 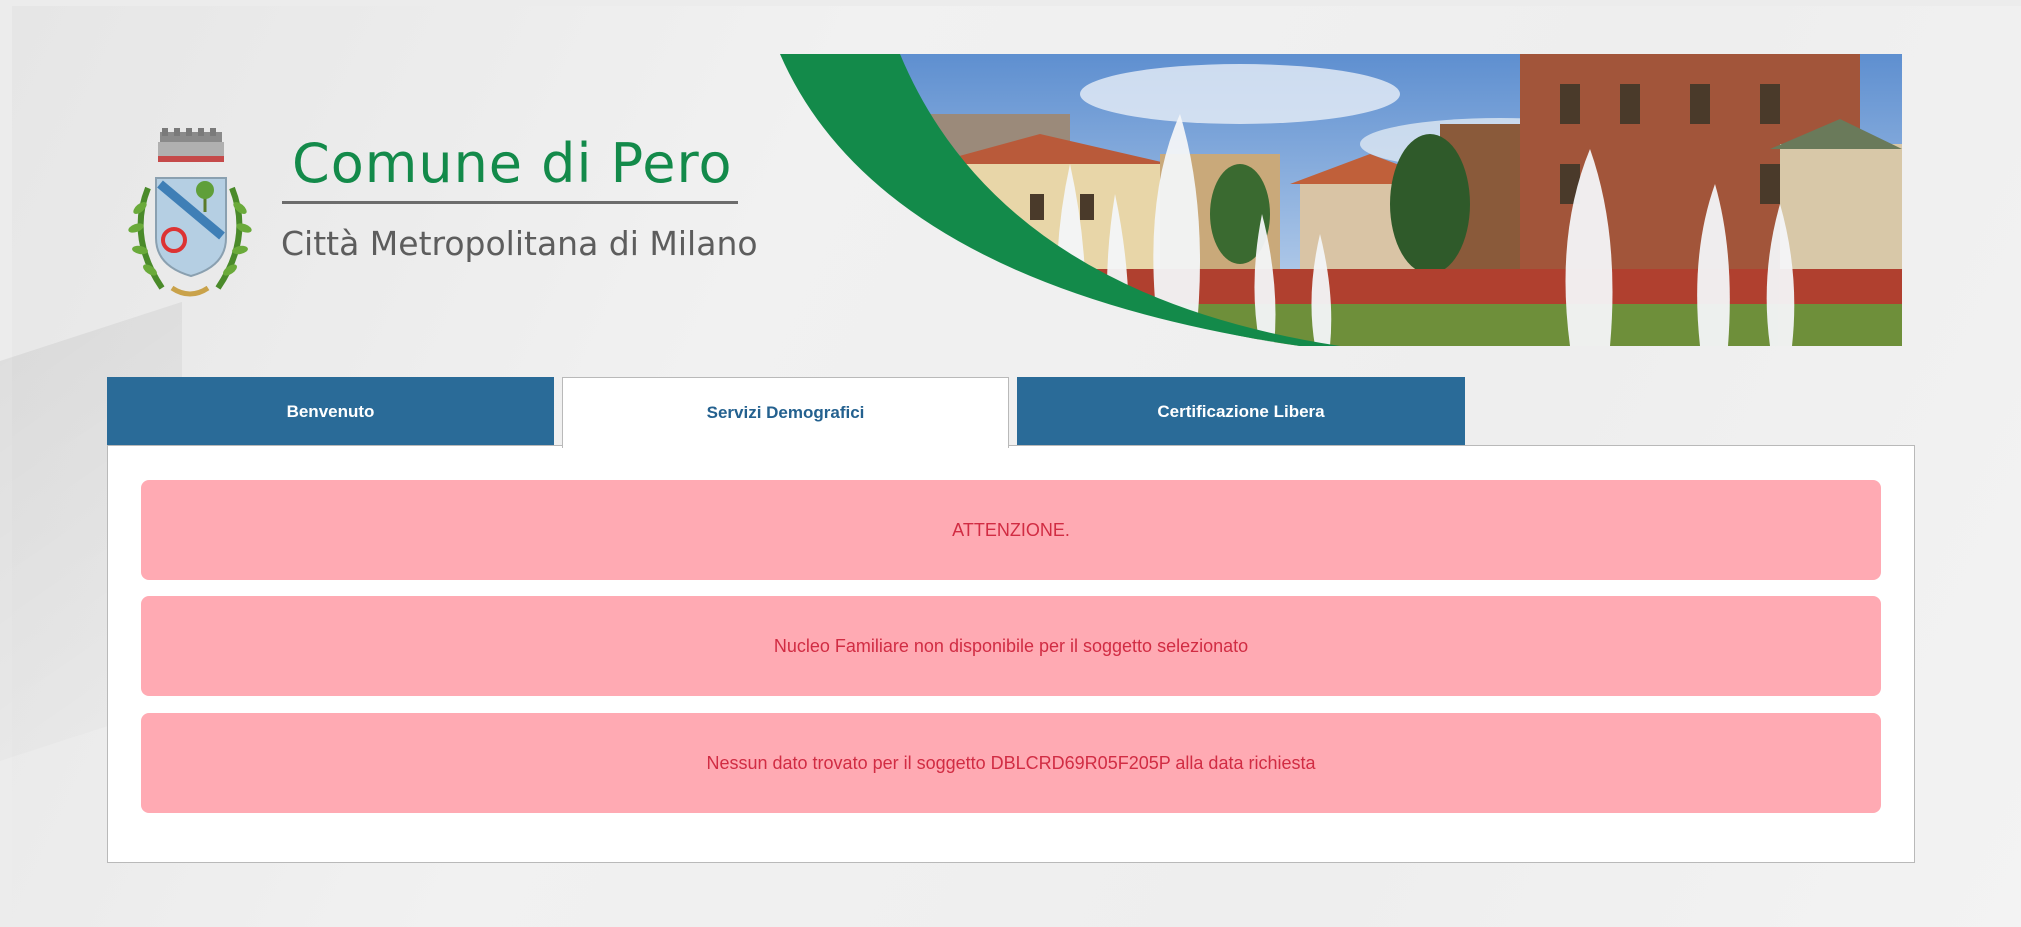 I want to click on tab-certificazione-libera: Certificazione Libera, so click(x=1241, y=412).